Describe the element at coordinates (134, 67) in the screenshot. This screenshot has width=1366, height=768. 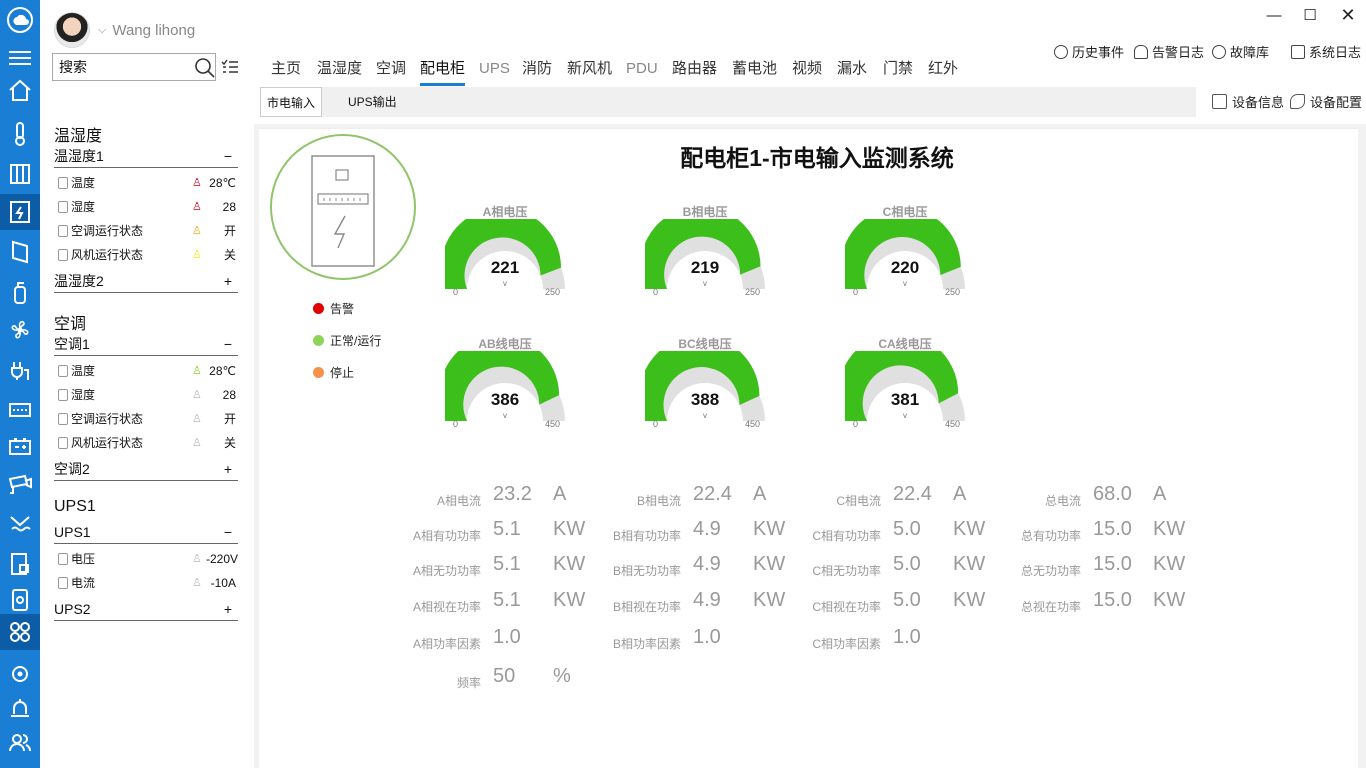
I see `search-input: 搜索` at that location.